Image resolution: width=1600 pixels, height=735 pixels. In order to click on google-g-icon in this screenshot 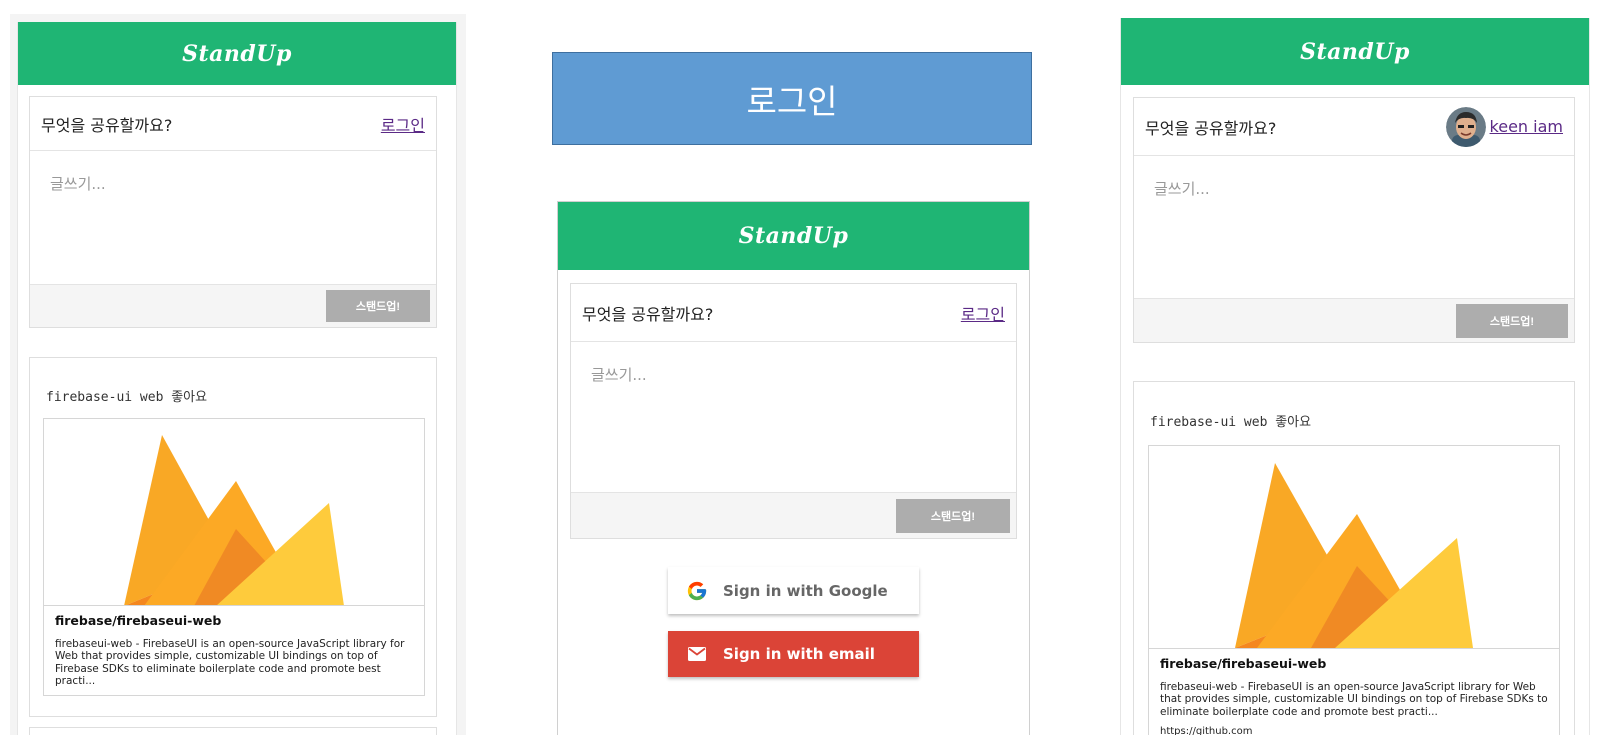, I will do `click(697, 591)`.